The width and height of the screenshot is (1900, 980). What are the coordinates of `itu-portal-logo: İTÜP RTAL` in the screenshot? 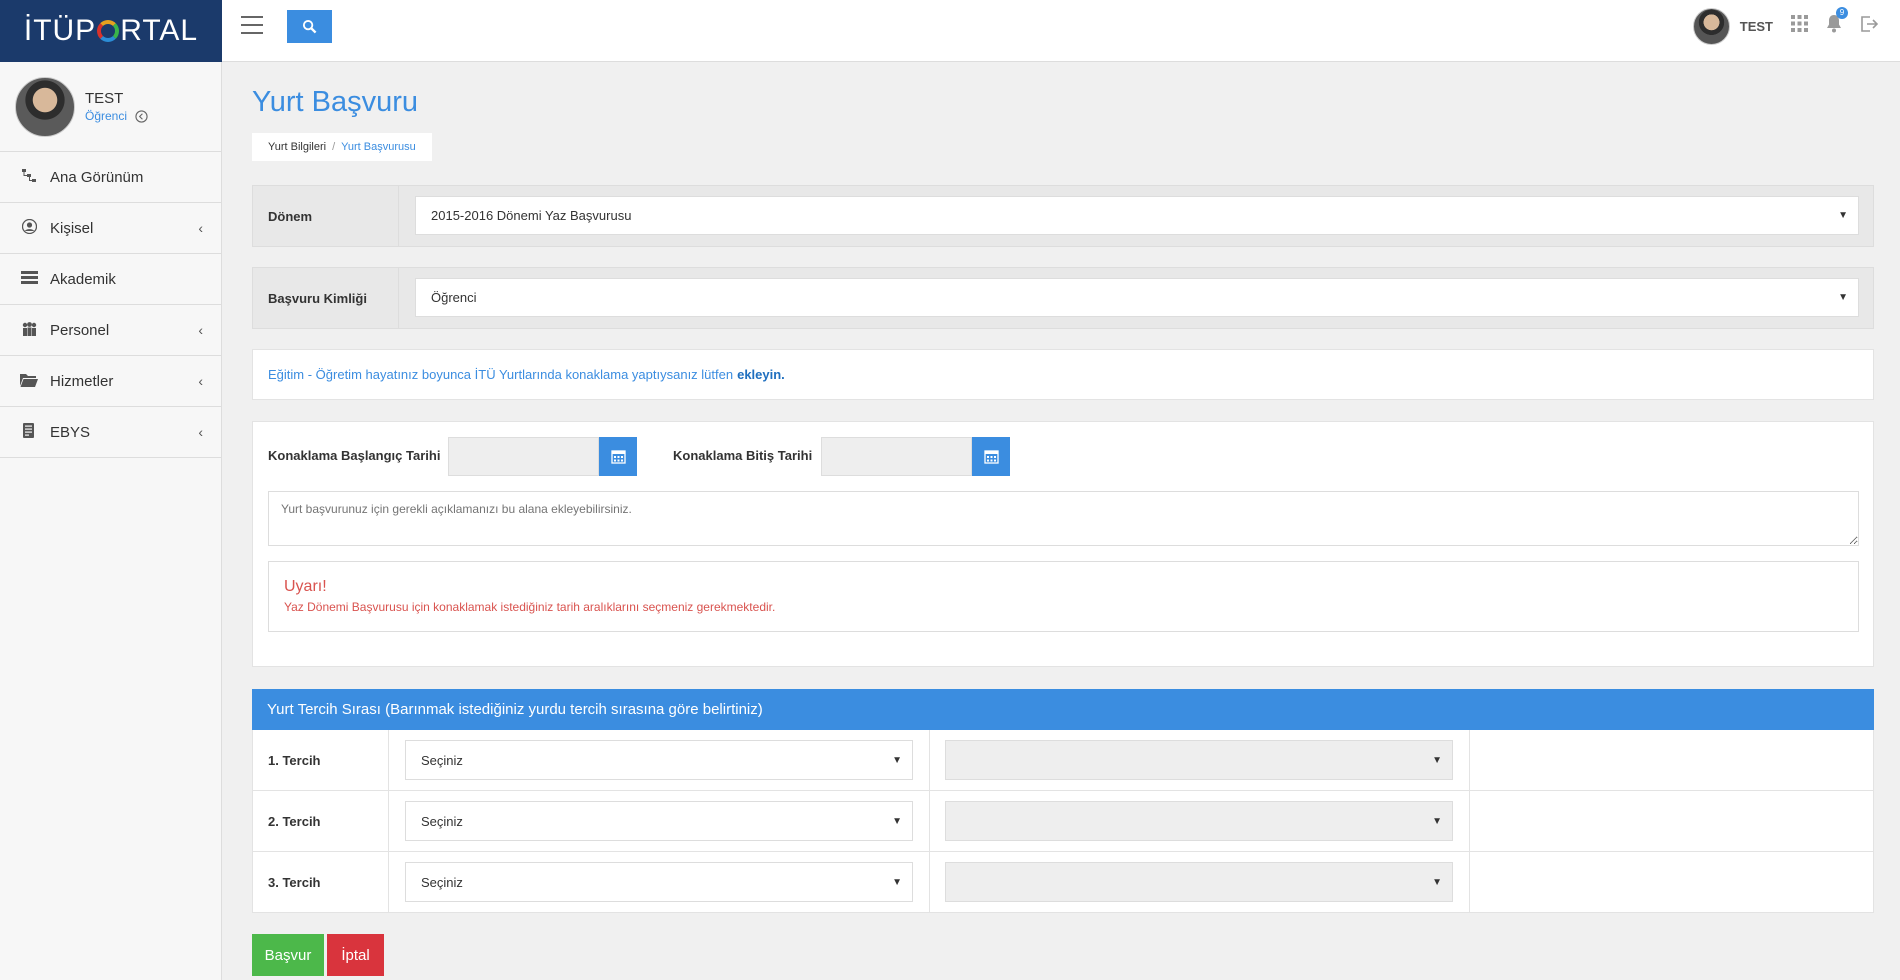 It's located at (111, 31).